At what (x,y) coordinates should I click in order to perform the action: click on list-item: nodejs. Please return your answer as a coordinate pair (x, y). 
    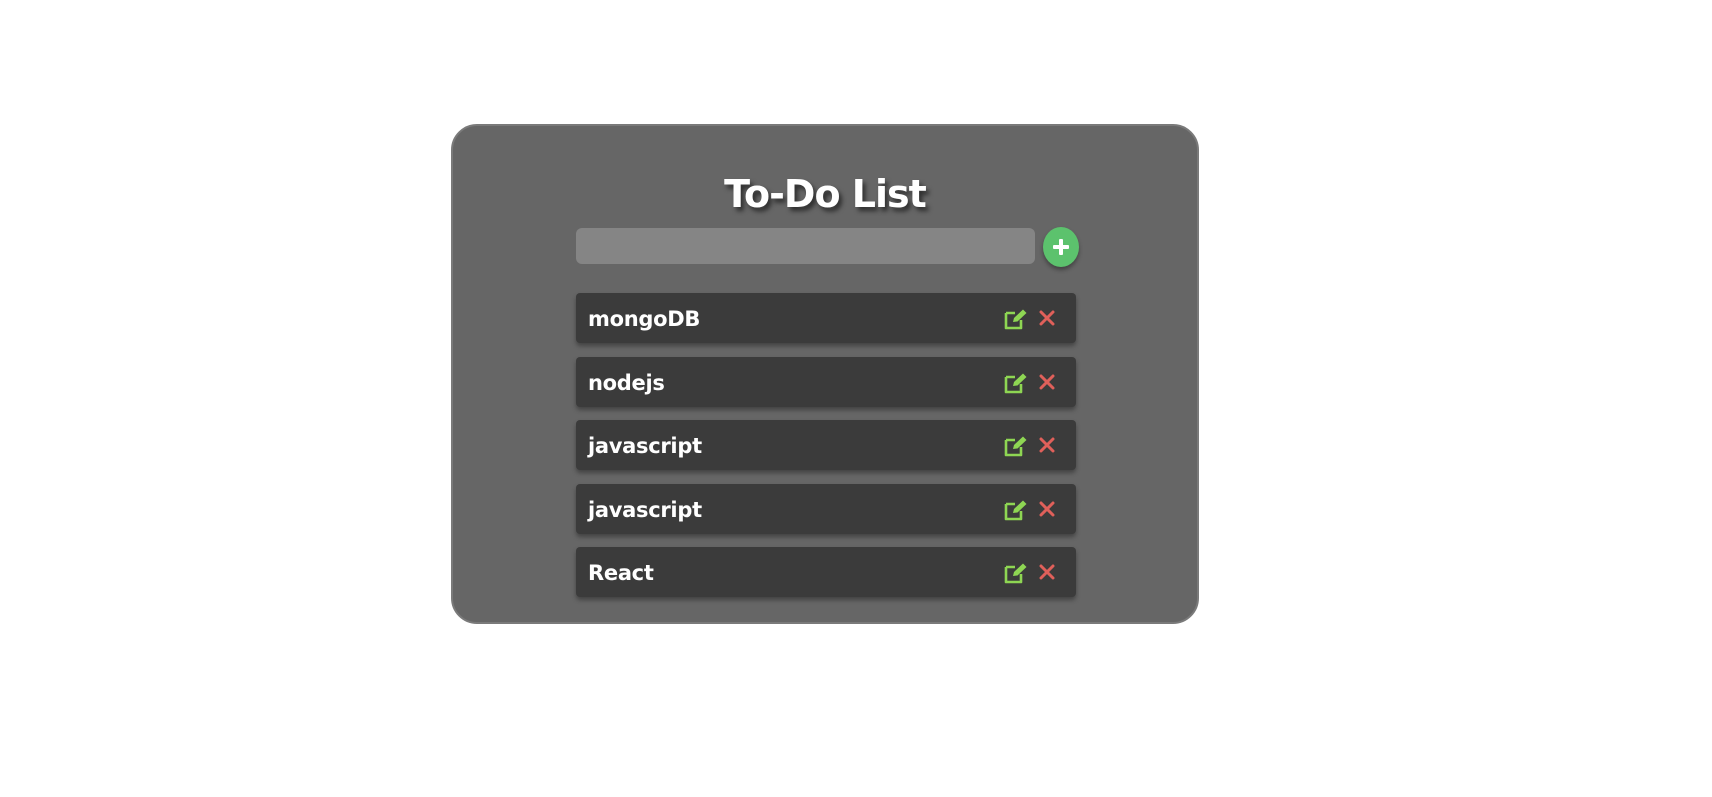
    Looking at the image, I should click on (826, 381).